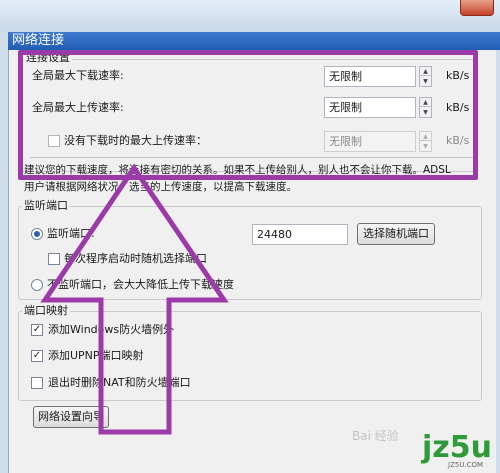 This screenshot has width=500, height=473. I want to click on site-url: JZ5U.COM, so click(466, 465).